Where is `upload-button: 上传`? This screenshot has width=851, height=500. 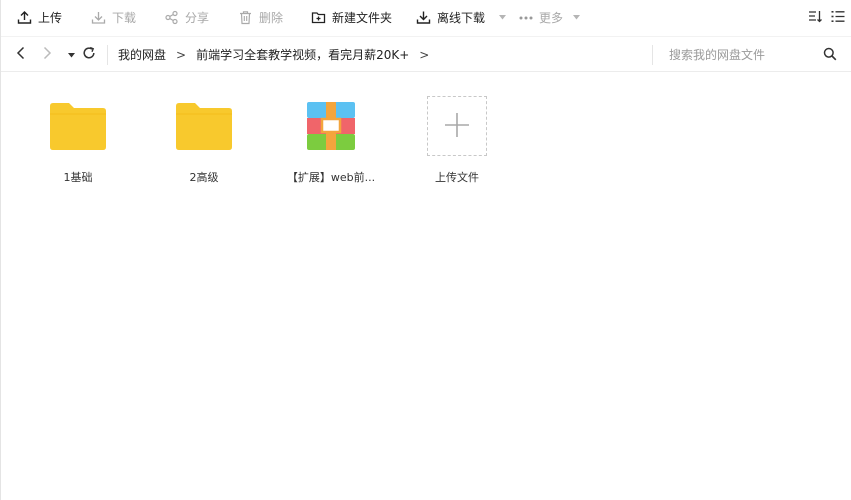
upload-button: 上传 is located at coordinates (39, 17).